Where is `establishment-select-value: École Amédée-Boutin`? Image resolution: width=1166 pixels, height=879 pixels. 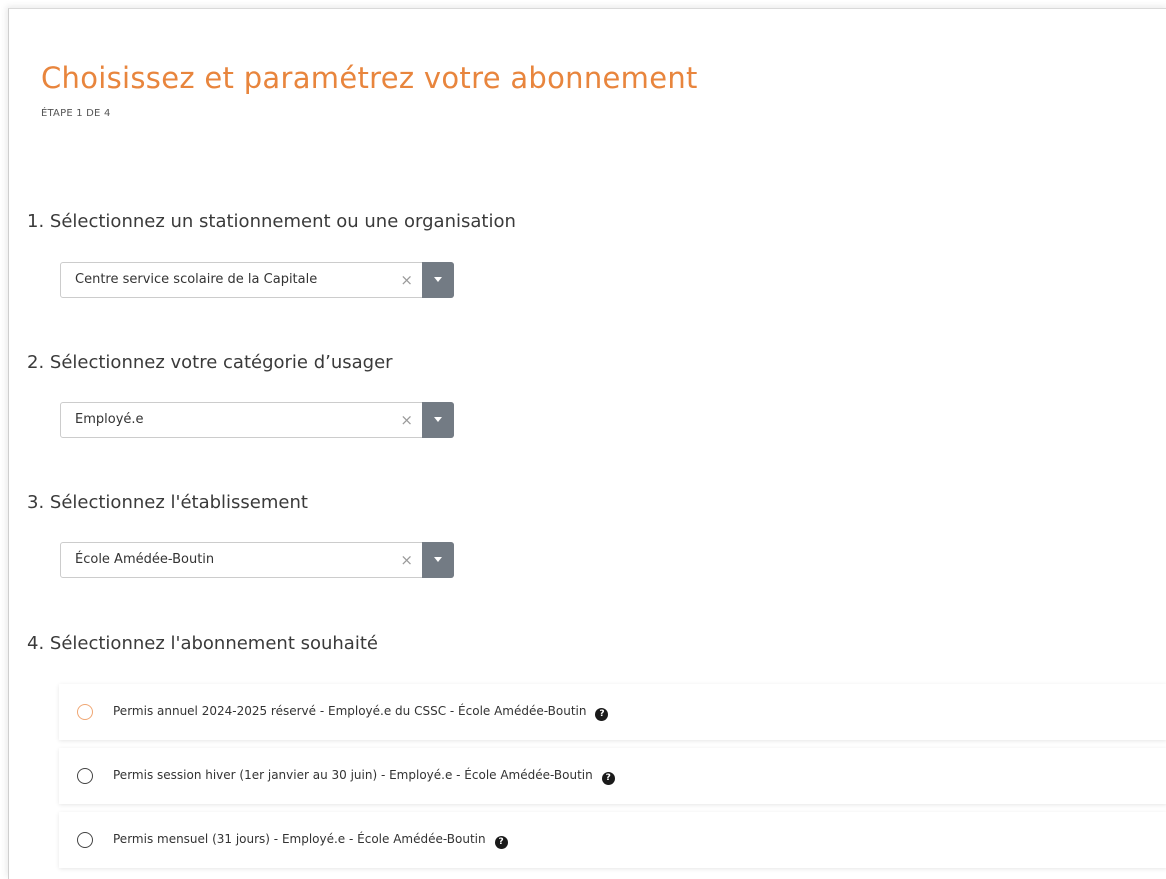 establishment-select-value: École Amédée-Boutin is located at coordinates (145, 559).